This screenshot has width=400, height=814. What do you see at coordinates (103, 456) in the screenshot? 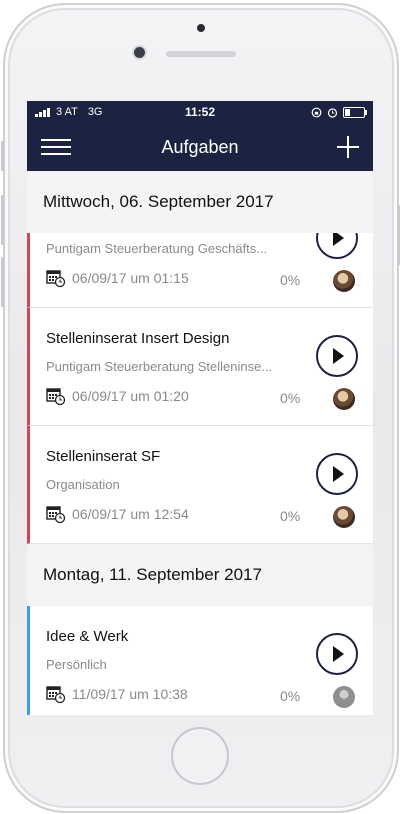
I see `task-title: Stelleninserat SF` at bounding box center [103, 456].